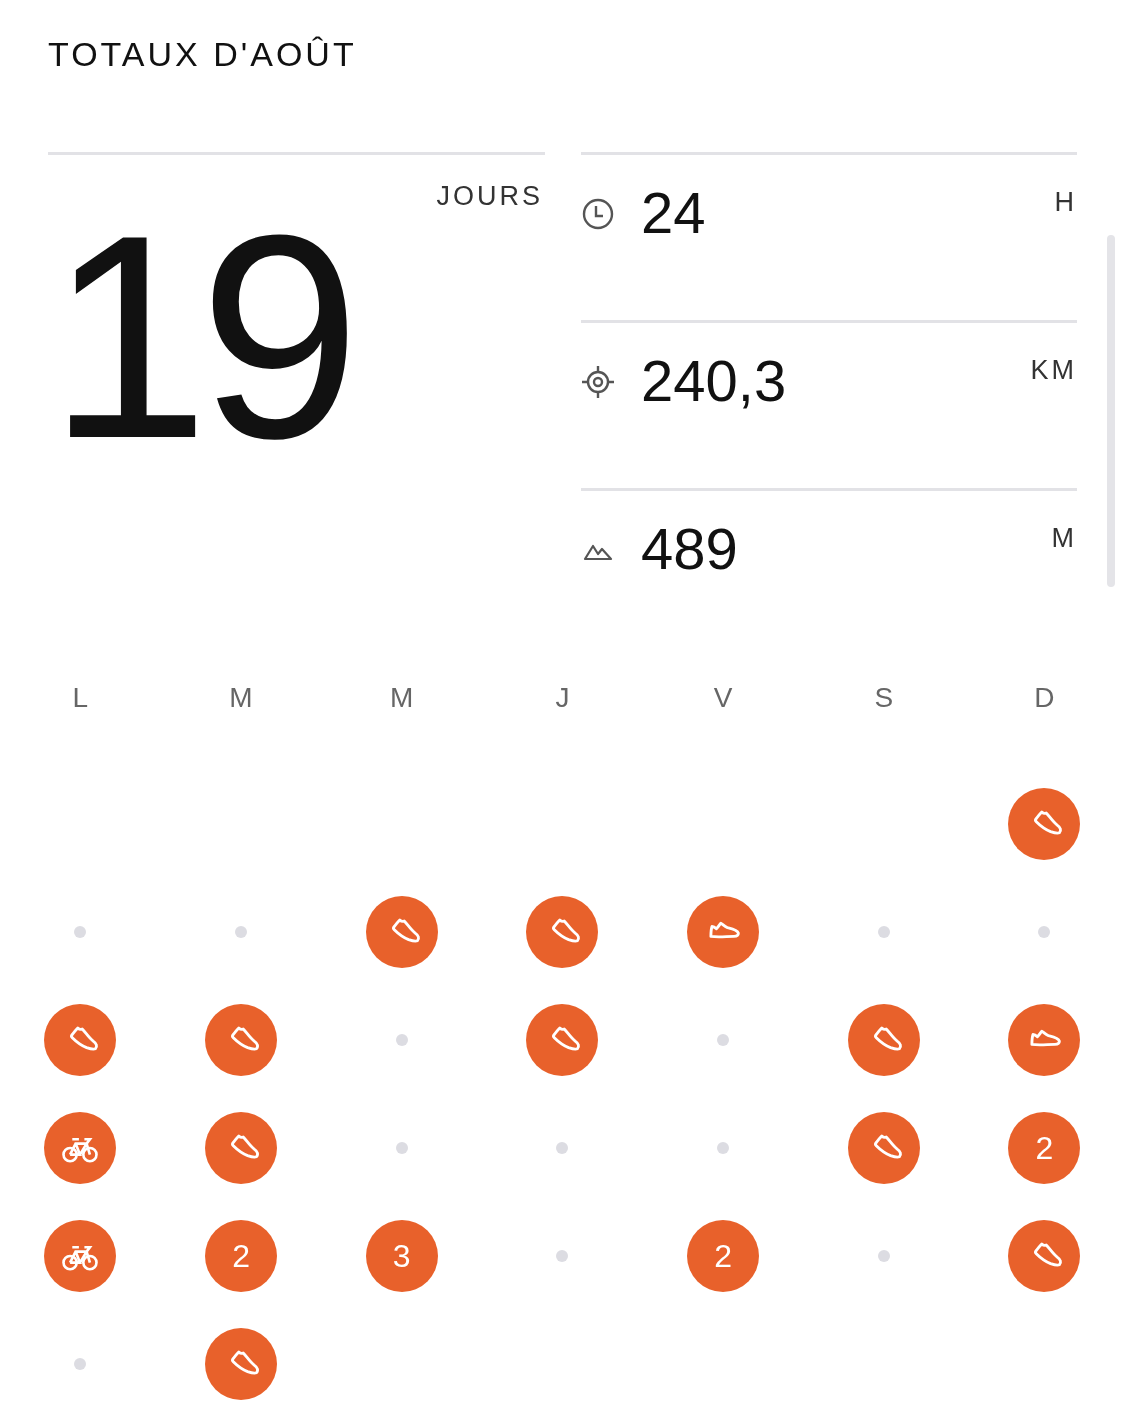 This screenshot has width=1125, height=1418. Describe the element at coordinates (489, 196) in the screenshot. I see `days-unit: JOURS` at that location.